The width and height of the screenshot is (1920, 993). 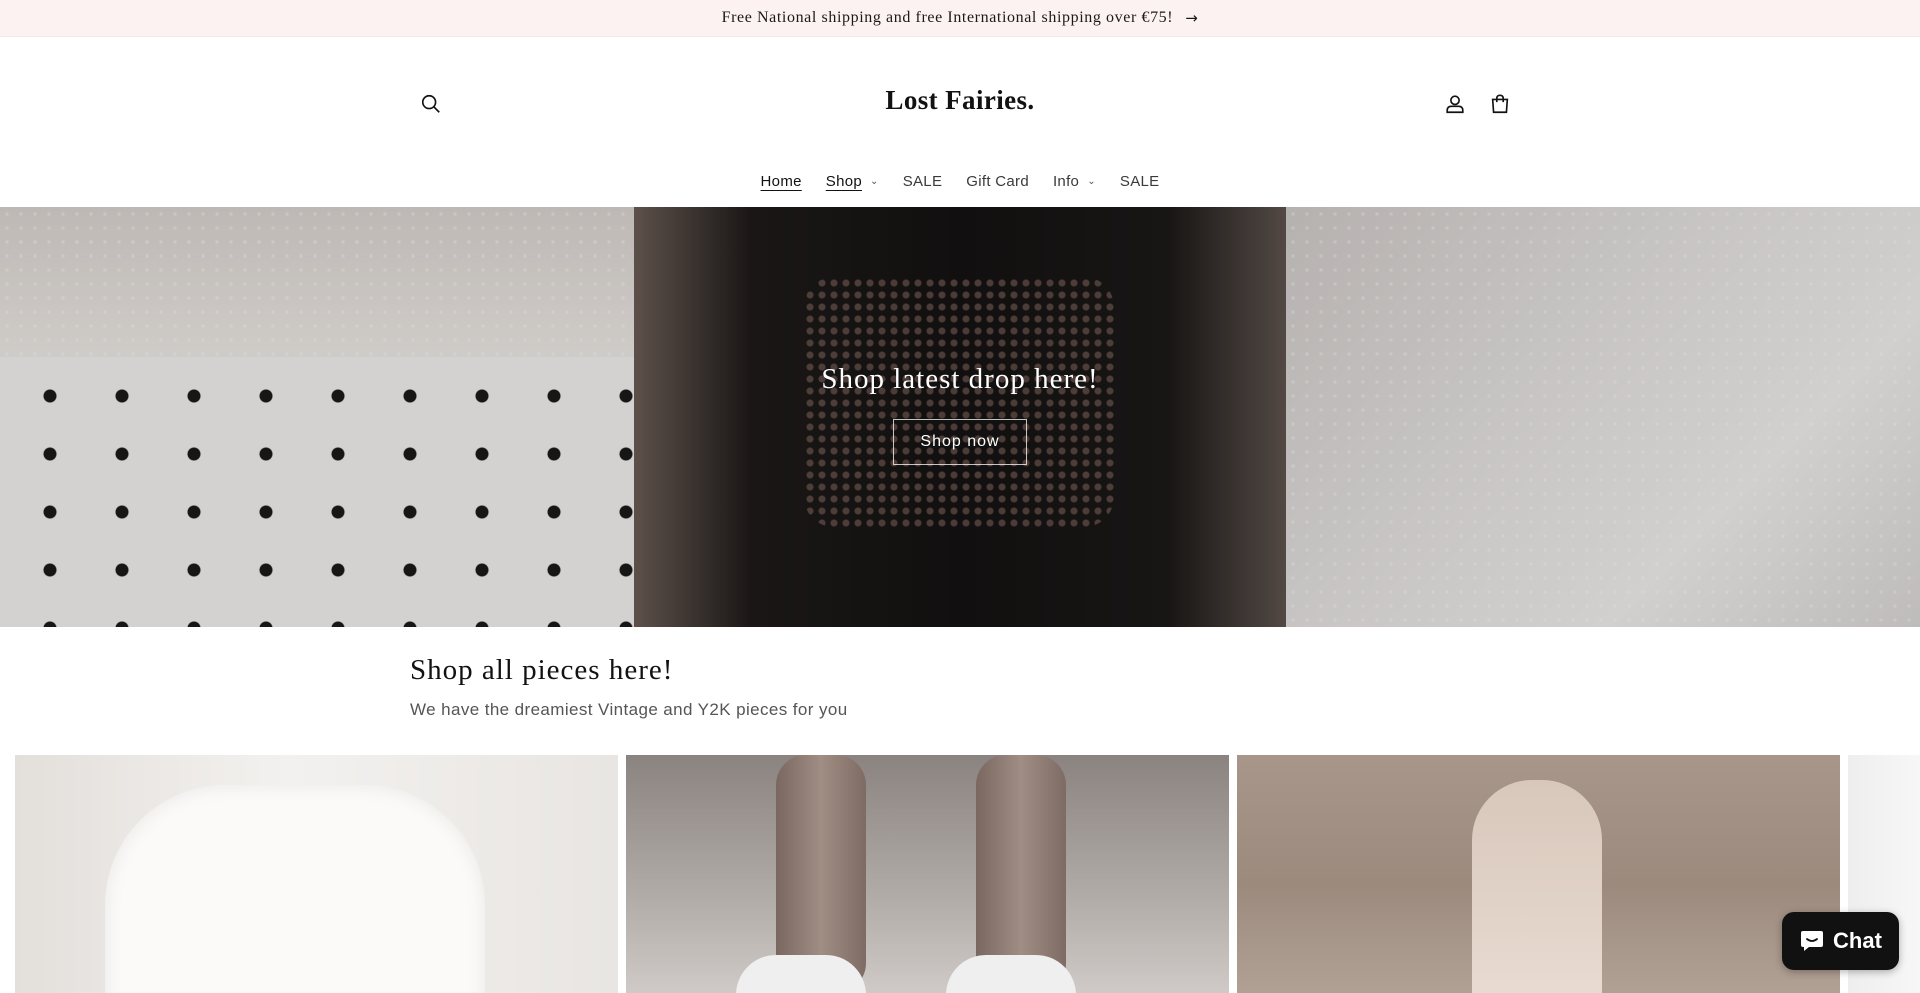 I want to click on account-button, so click(x=1455, y=104).